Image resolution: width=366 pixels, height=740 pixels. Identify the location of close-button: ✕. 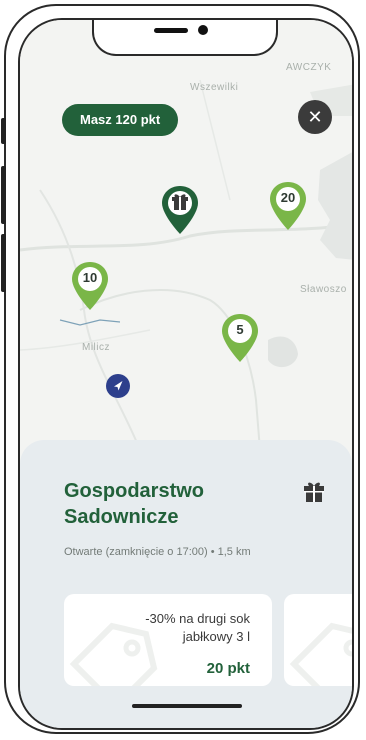
(315, 117).